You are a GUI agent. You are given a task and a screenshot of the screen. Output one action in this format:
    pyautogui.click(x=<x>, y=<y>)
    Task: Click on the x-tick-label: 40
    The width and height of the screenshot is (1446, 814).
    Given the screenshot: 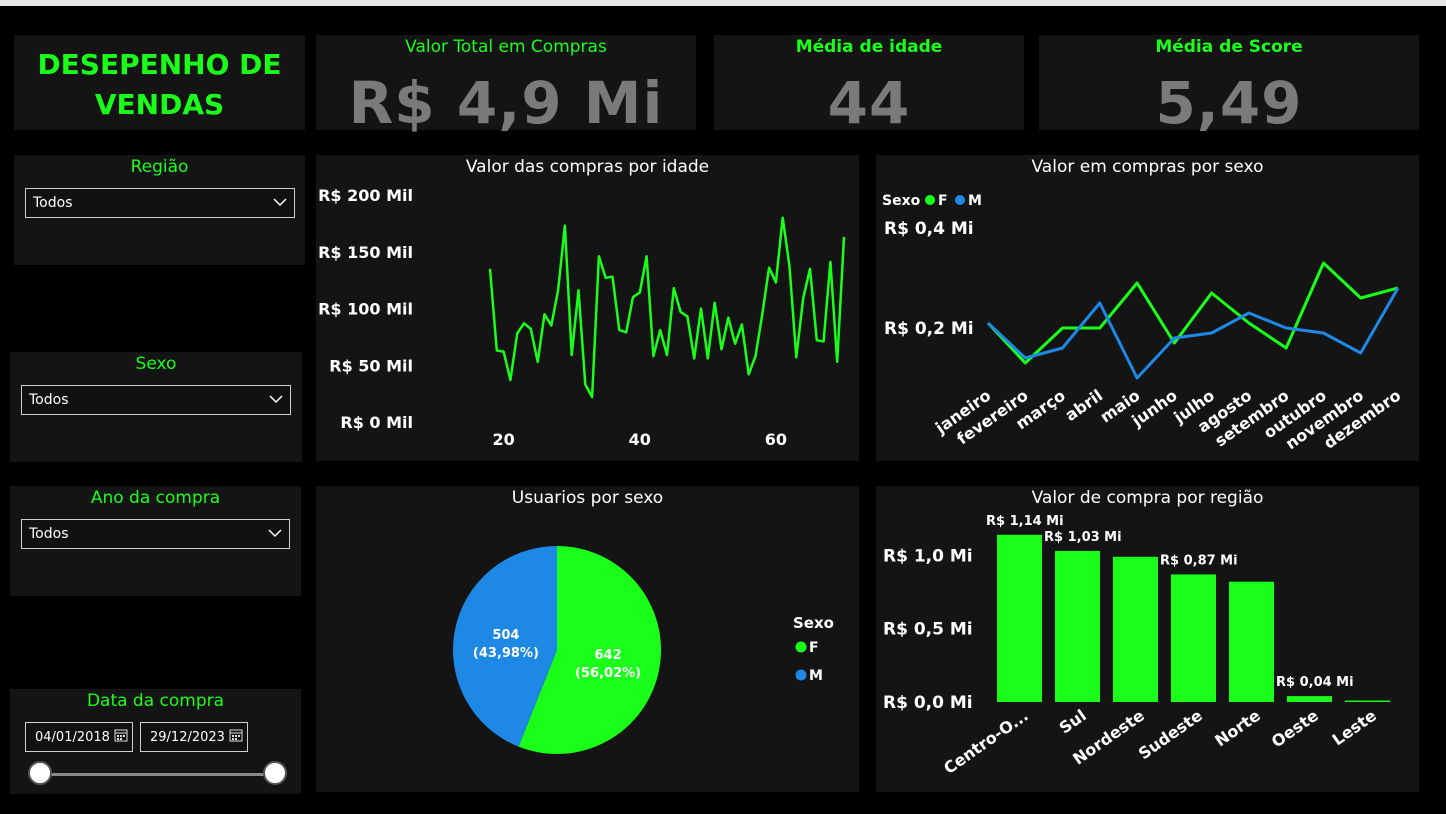 What is the action you would take?
    pyautogui.click(x=640, y=439)
    